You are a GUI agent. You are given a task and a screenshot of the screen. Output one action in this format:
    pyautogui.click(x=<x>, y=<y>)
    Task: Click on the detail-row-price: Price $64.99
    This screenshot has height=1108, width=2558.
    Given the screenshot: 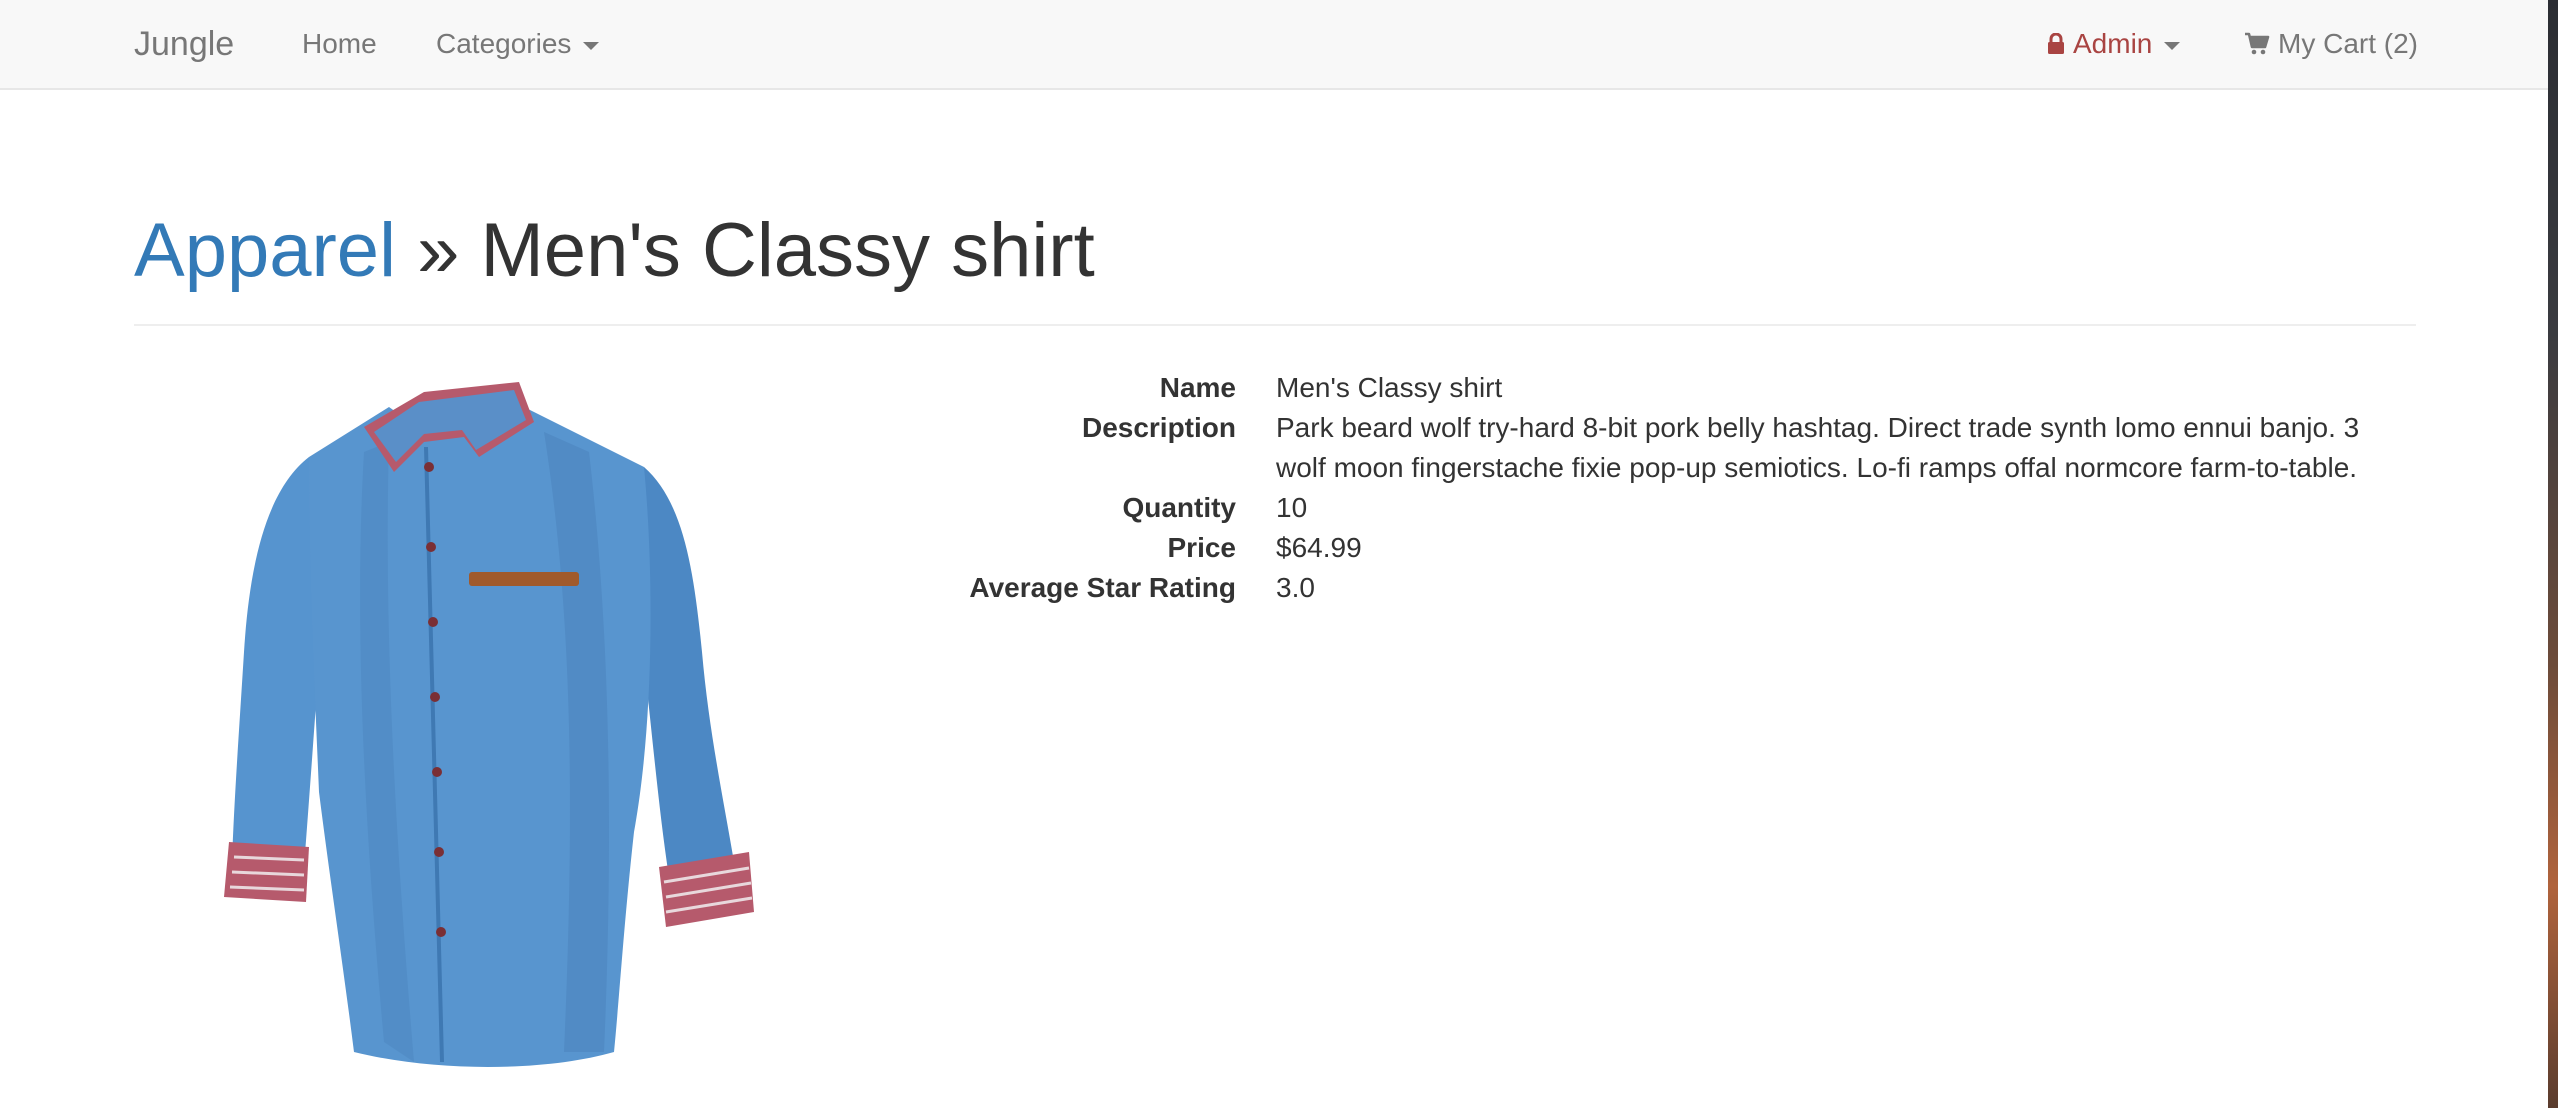 What is the action you would take?
    pyautogui.click(x=1660, y=548)
    